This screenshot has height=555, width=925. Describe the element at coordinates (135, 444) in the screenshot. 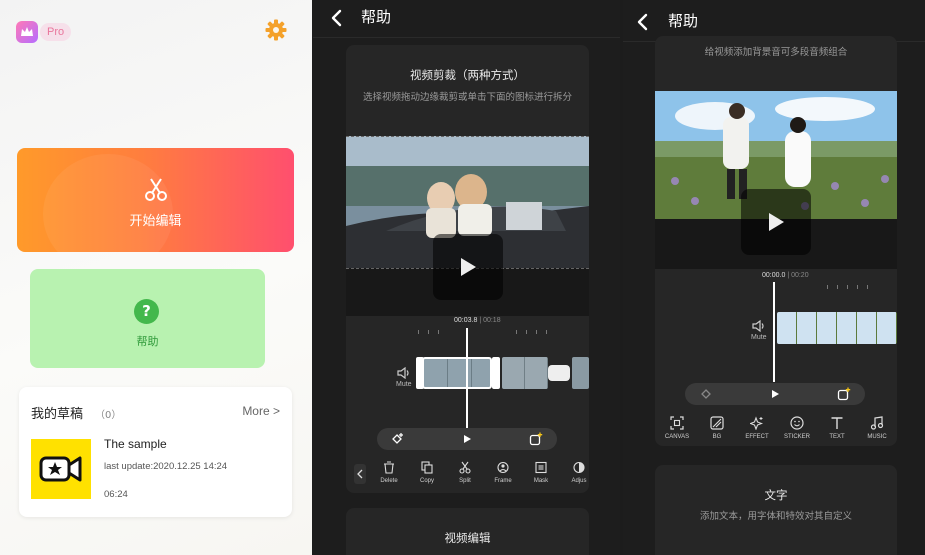

I see `draft-name: The sample` at that location.